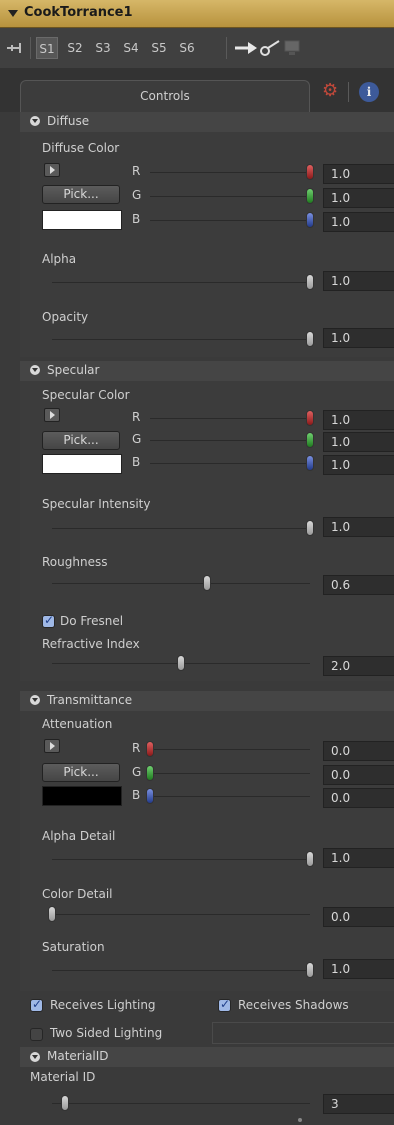 The image size is (394, 1125). I want to click on pick-eyedropper-icon, so click(270, 48).